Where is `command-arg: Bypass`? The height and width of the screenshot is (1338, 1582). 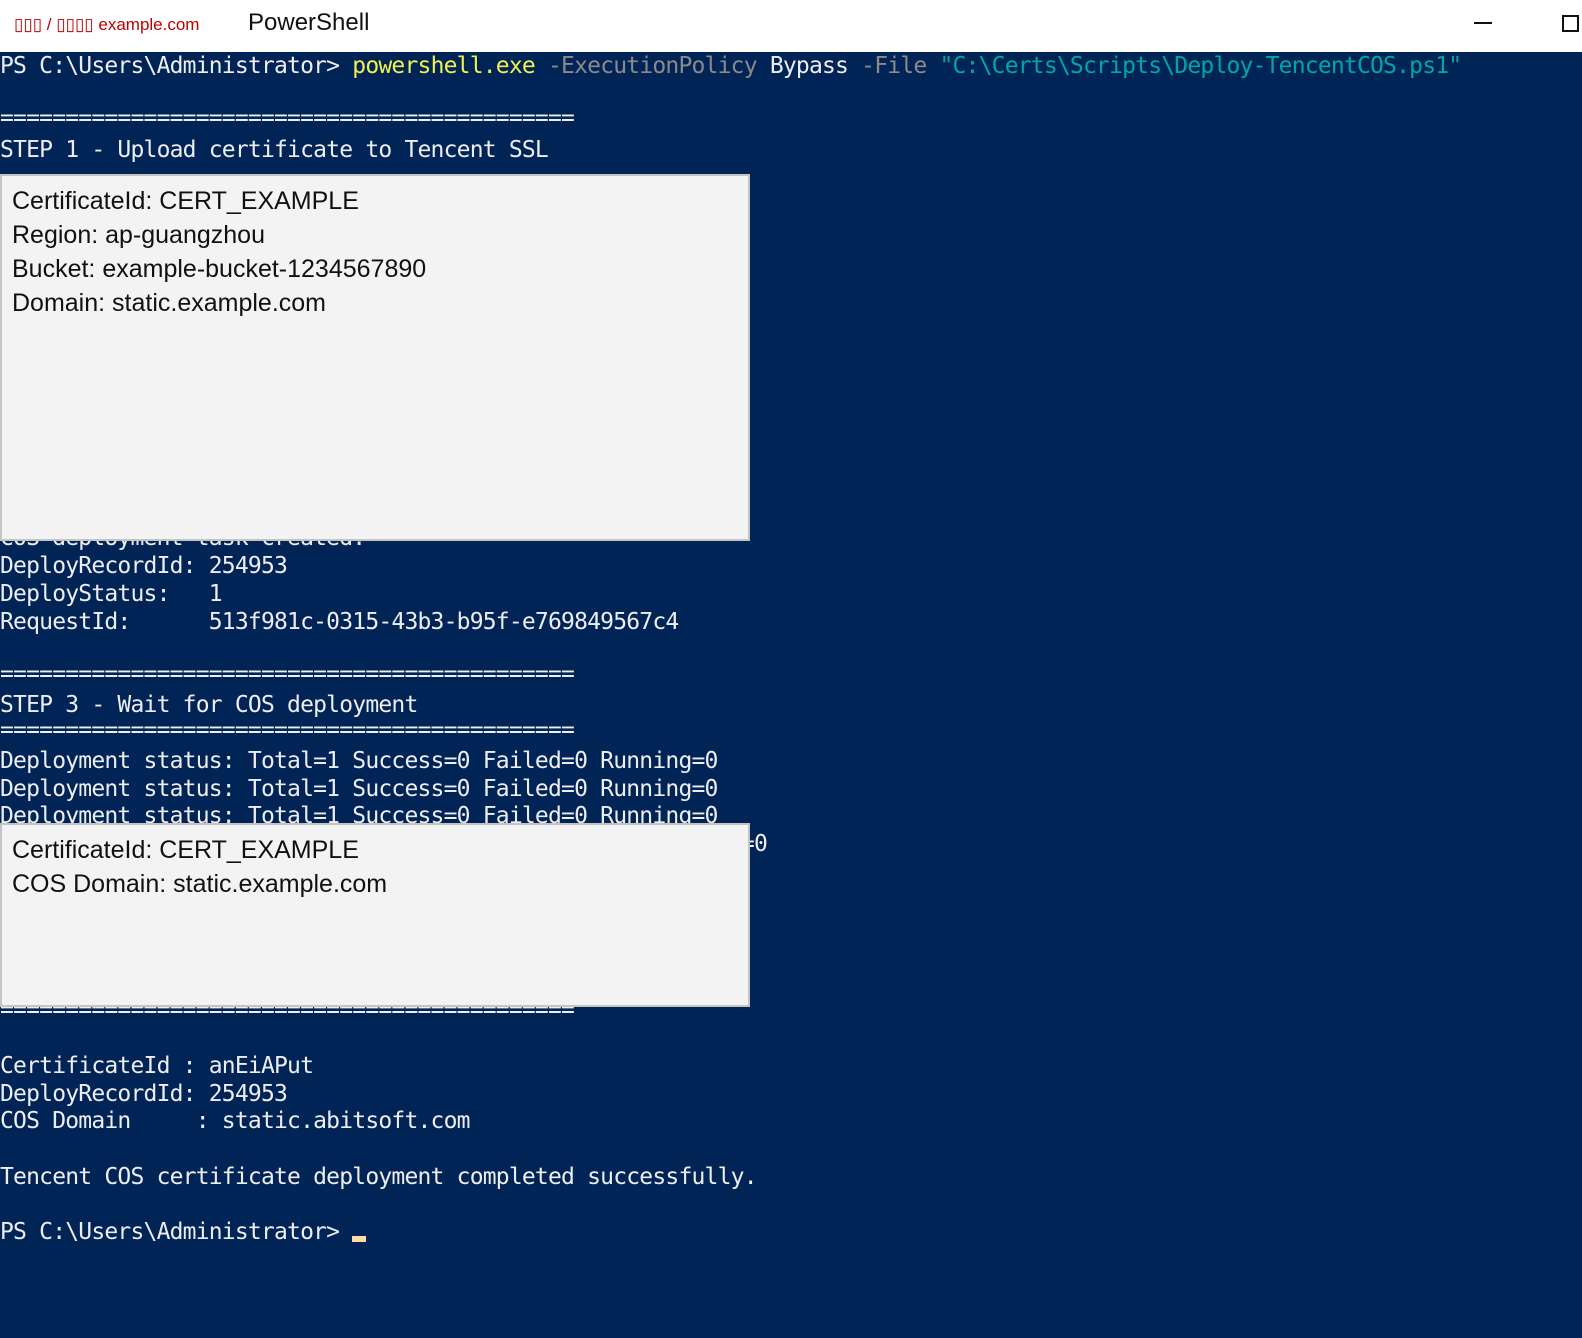
command-arg: Bypass is located at coordinates (802, 66).